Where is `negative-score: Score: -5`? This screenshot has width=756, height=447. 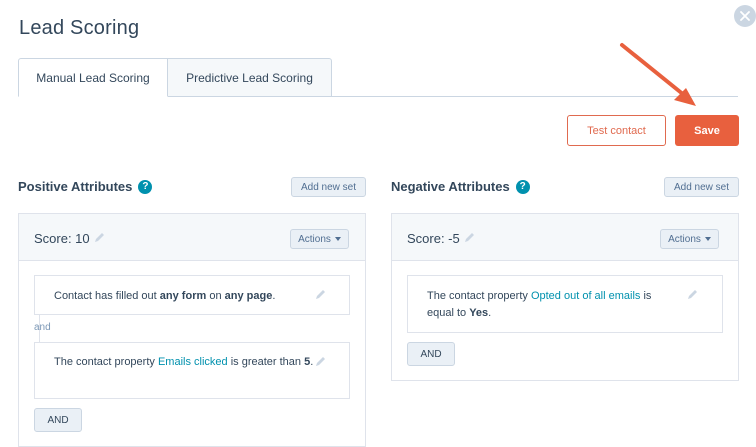 negative-score: Score: -5 is located at coordinates (441, 238).